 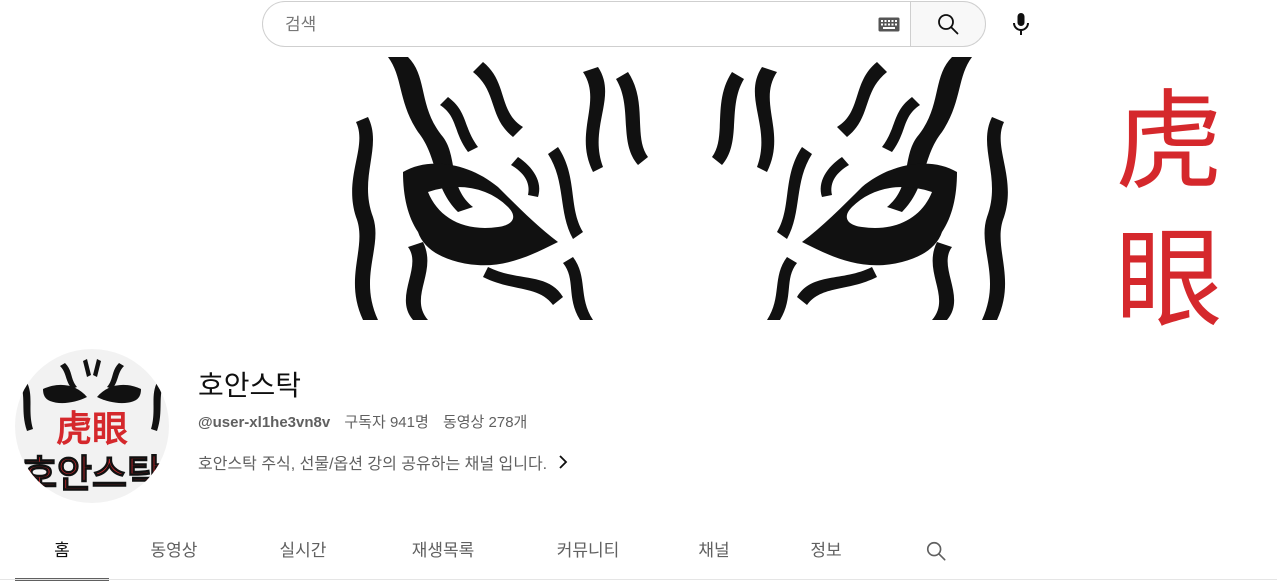 I want to click on channel-description-link: 호안스탁 주식, 선물/옵션 강의 공유하는 채널 입니다., so click(x=383, y=462).